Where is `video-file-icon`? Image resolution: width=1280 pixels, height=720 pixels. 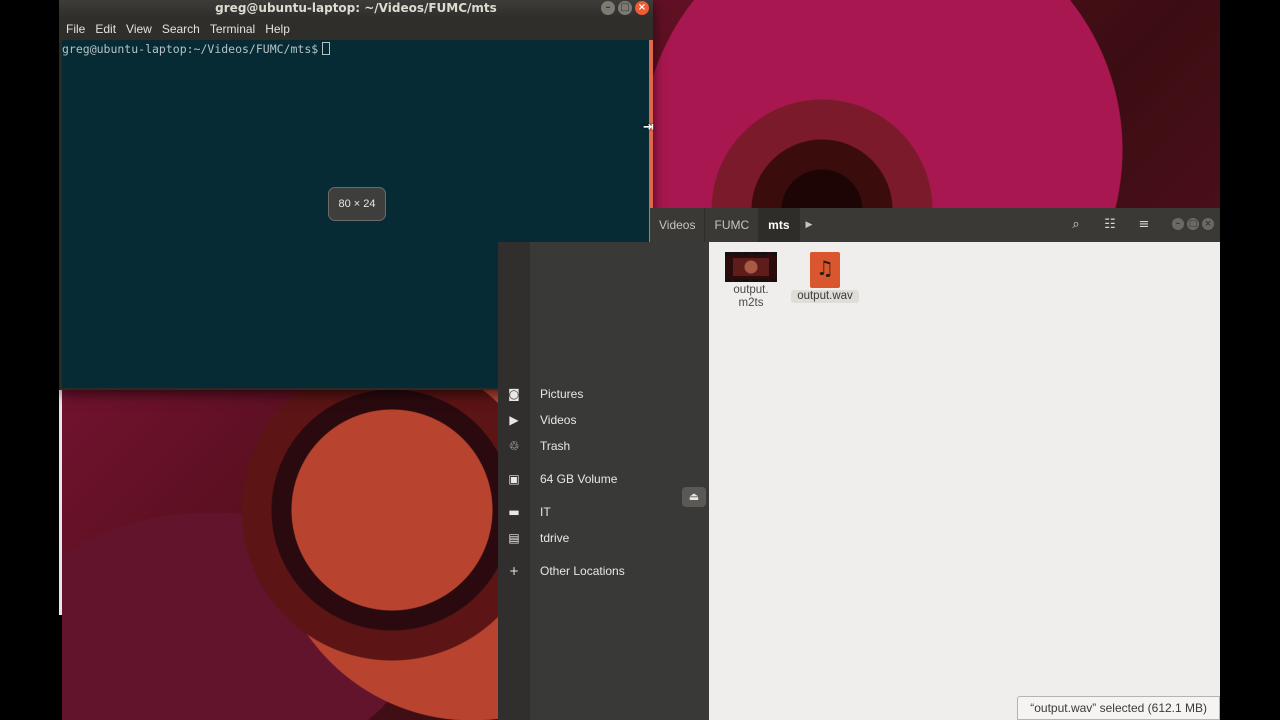
video-file-icon is located at coordinates (751, 267).